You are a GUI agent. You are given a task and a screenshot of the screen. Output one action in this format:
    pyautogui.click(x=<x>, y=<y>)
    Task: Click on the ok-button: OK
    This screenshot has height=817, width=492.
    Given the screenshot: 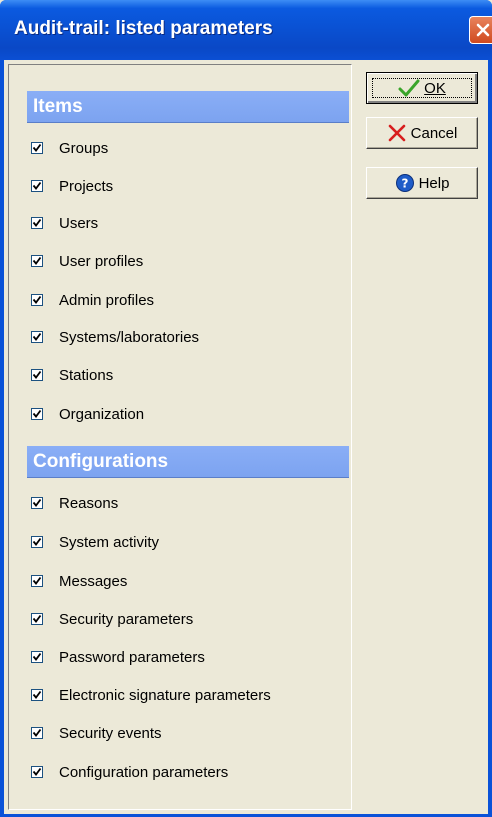 What is the action you would take?
    pyautogui.click(x=422, y=88)
    